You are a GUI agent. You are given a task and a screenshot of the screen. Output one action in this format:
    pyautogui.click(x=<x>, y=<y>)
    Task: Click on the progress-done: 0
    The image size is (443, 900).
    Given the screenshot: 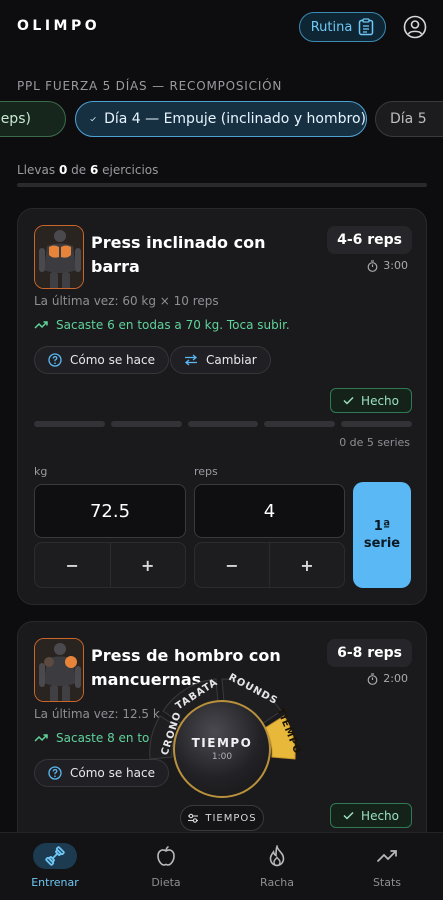 What is the action you would take?
    pyautogui.click(x=63, y=170)
    